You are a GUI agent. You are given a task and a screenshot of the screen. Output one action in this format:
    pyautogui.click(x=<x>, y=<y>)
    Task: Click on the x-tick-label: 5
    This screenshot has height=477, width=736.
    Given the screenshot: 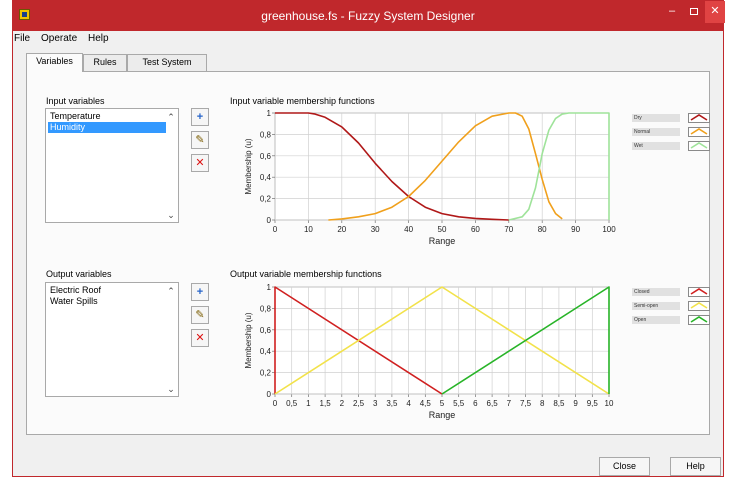 What is the action you would take?
    pyautogui.click(x=442, y=403)
    